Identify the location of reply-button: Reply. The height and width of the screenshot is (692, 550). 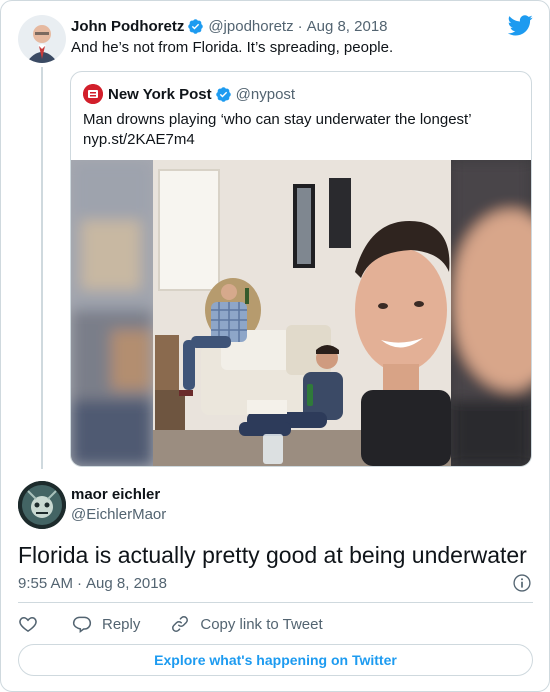
(106, 624).